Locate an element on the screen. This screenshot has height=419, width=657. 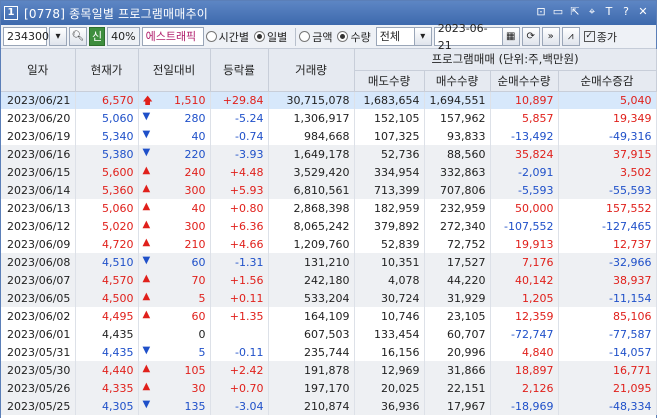
radio-day-label: 일별 is located at coordinates (277, 37).